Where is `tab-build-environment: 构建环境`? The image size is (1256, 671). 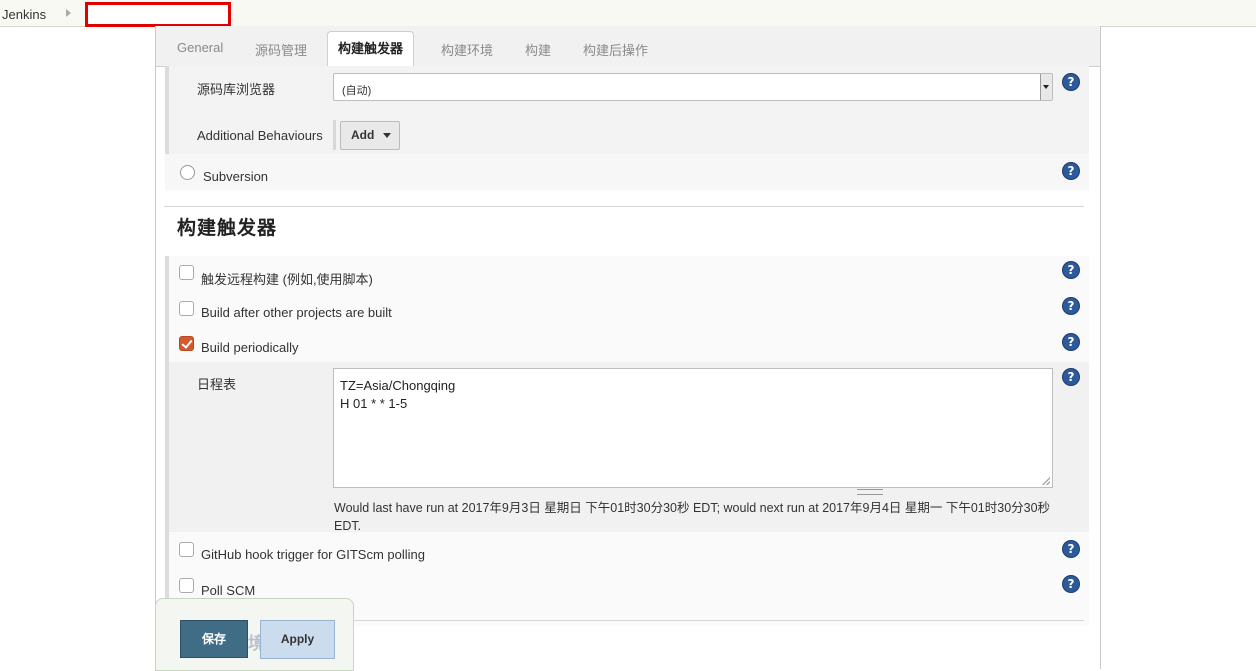 tab-build-environment: 构建环境 is located at coordinates (467, 49).